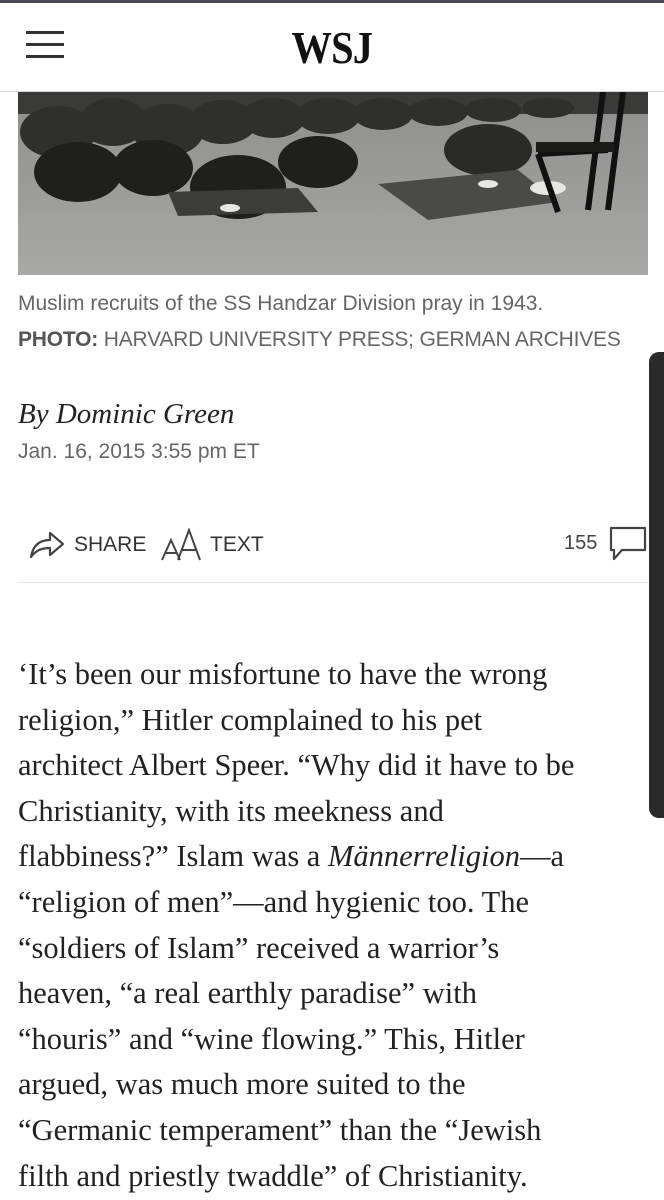  Describe the element at coordinates (126, 414) in the screenshot. I see `article-byline: By Dominic Green` at that location.